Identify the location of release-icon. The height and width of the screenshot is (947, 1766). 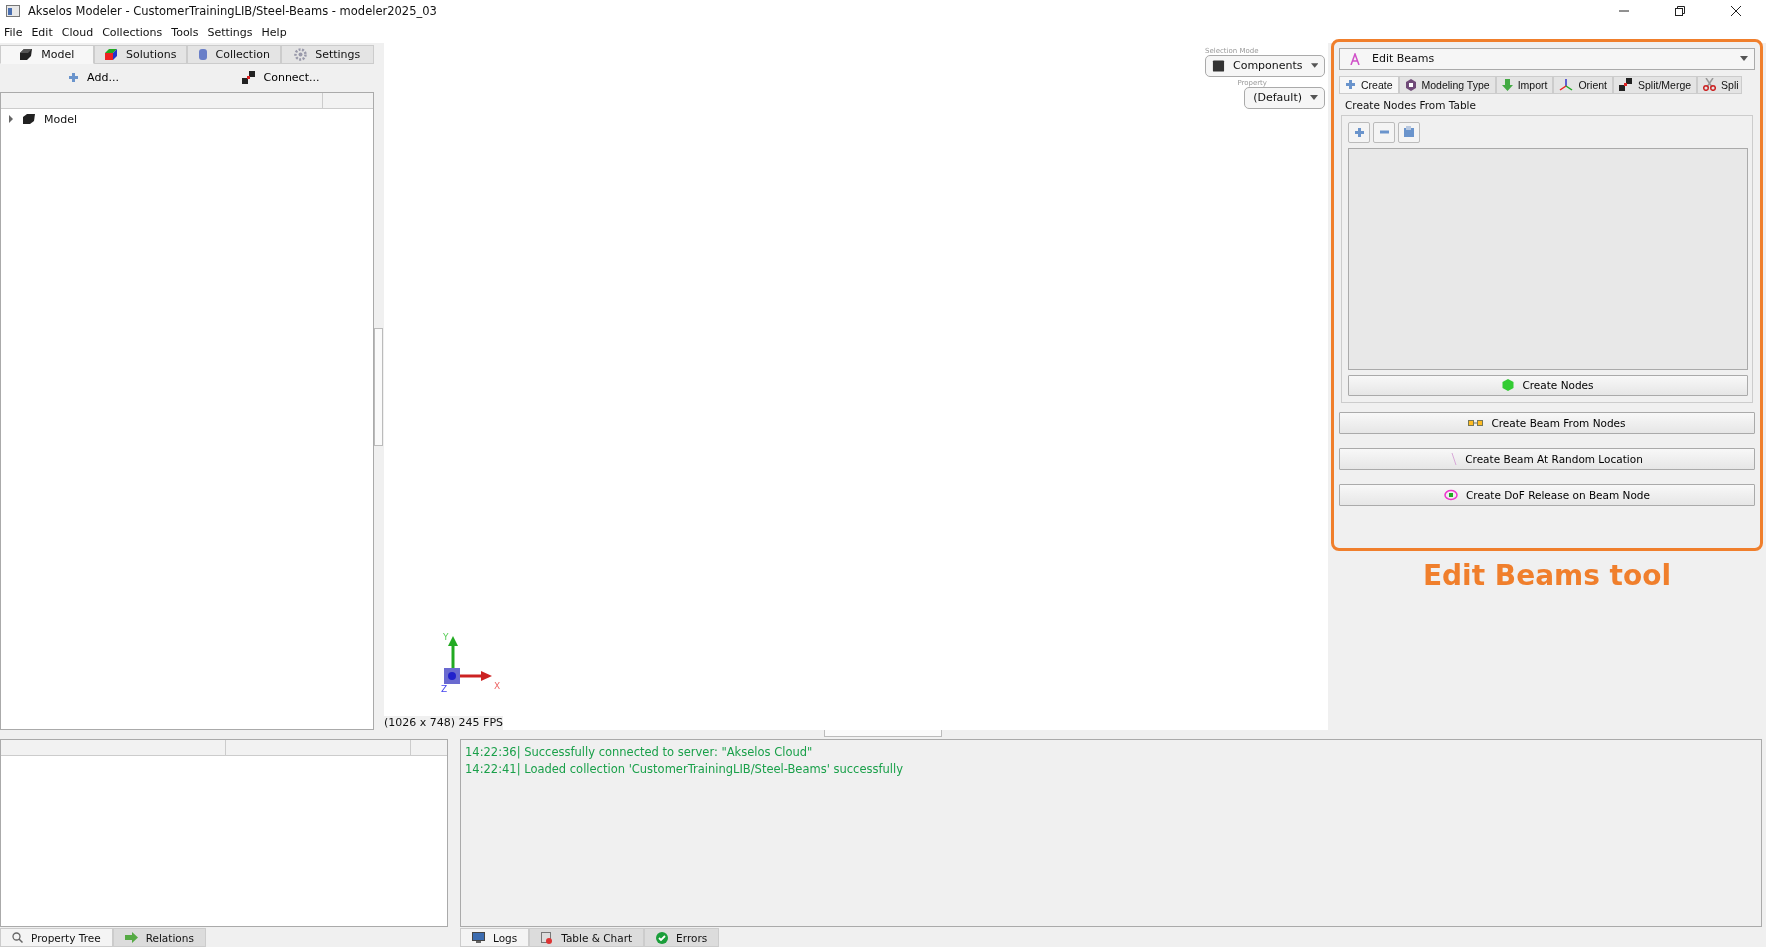
(1451, 494).